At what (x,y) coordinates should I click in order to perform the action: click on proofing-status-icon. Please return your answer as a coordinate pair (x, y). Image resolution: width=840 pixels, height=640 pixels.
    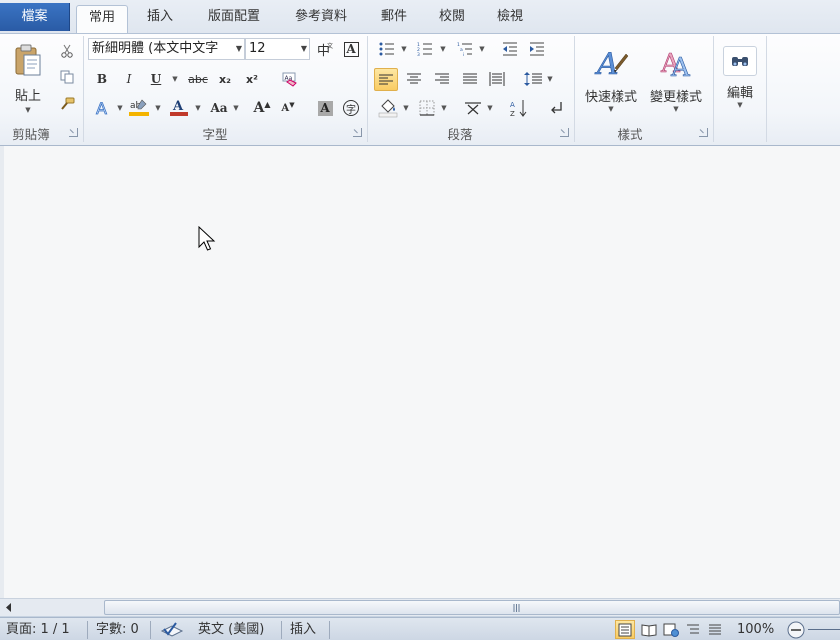
    Looking at the image, I should click on (172, 628).